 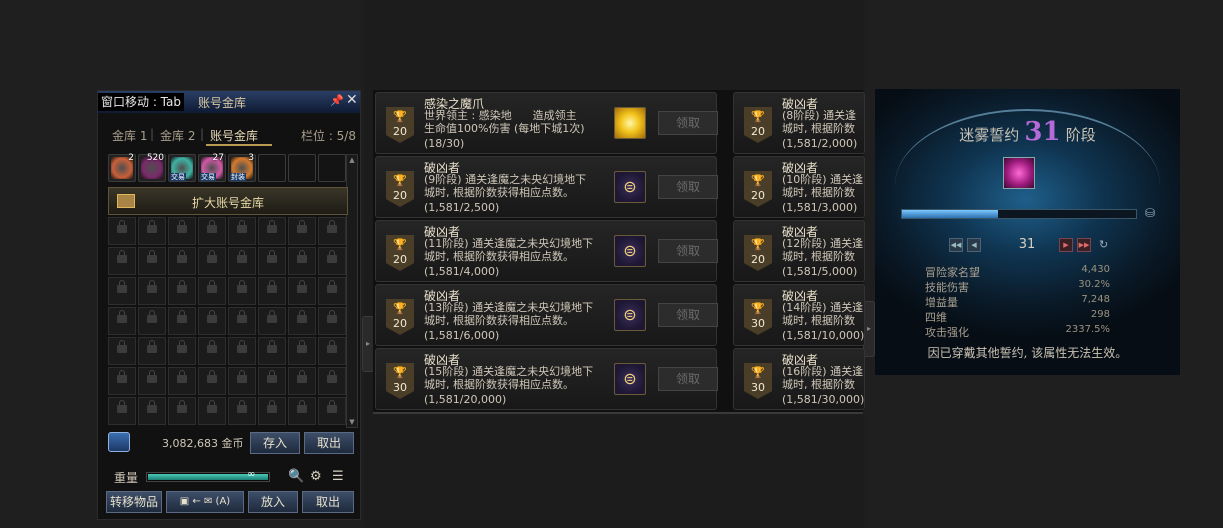 I want to click on oath-emblem-icon, so click(x=1019, y=173).